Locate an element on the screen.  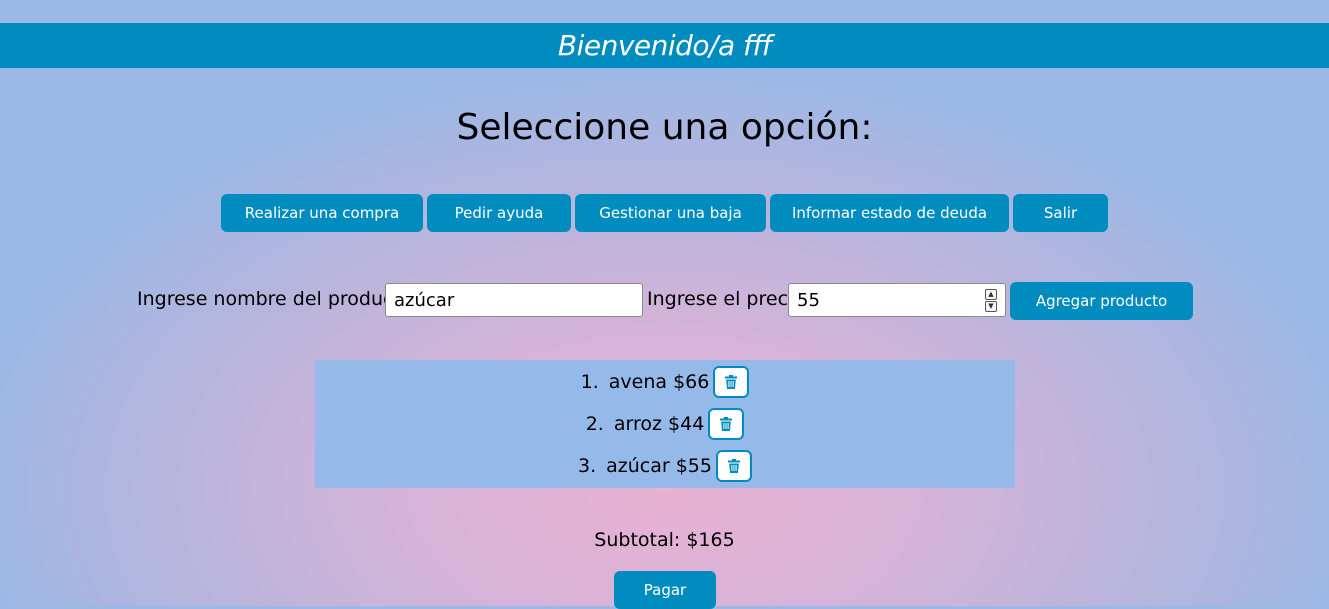
item-text: avena $66 is located at coordinates (659, 382).